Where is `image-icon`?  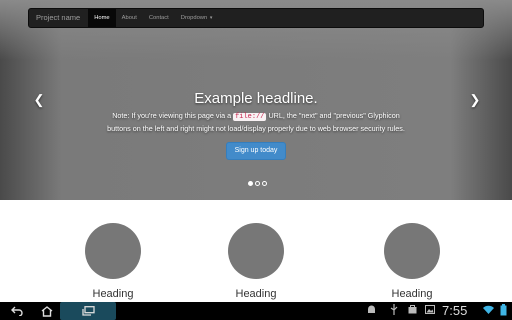
image-icon is located at coordinates (430, 311).